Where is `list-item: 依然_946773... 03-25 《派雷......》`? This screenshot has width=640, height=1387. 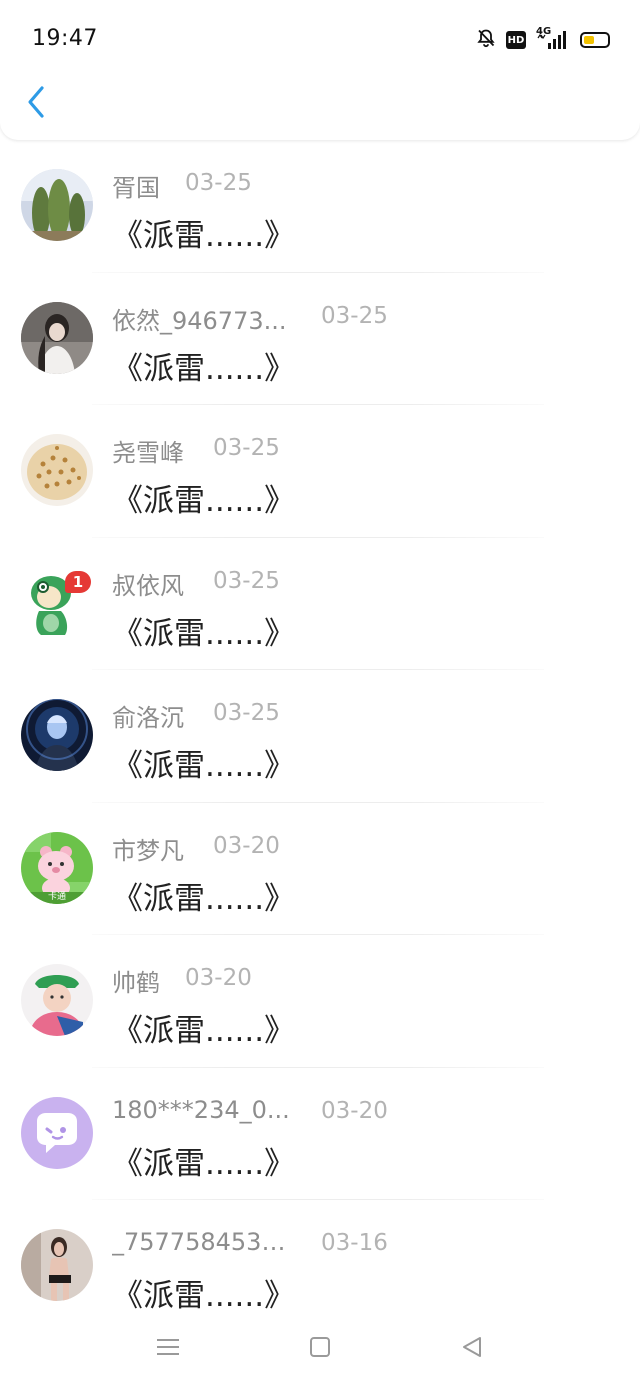 list-item: 依然_946773... 03-25 《派雷......》 is located at coordinates (320, 339).